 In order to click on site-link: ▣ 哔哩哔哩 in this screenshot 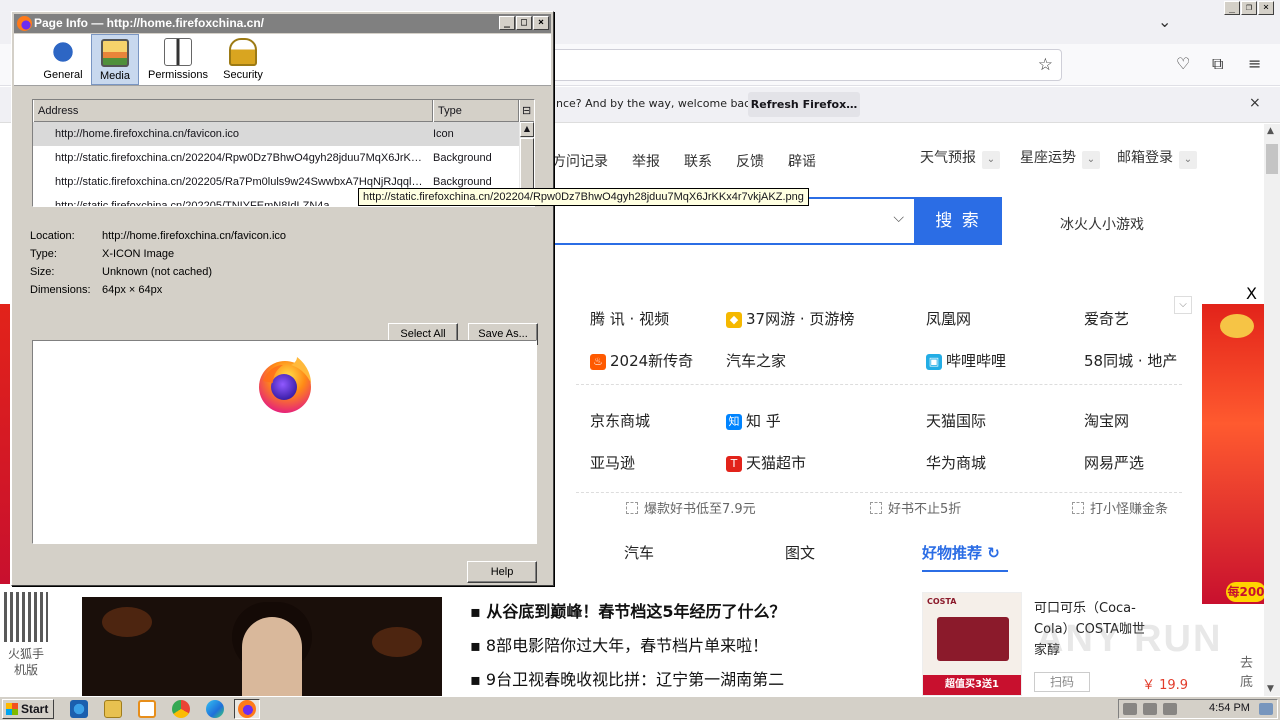, I will do `click(966, 360)`.